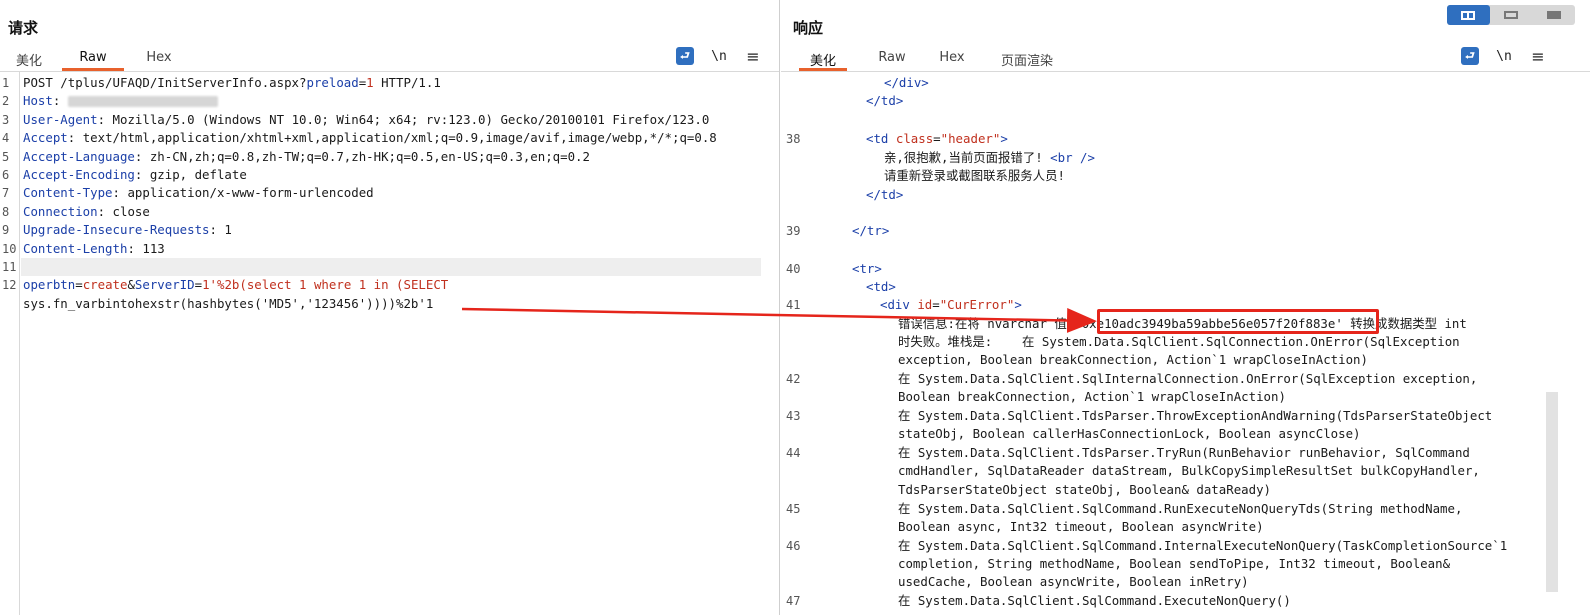 This screenshot has width=1590, height=615. Describe the element at coordinates (990, 323) in the screenshot. I see `error-prefix: 错误信息:在将 nvarchar 值 '` at that location.